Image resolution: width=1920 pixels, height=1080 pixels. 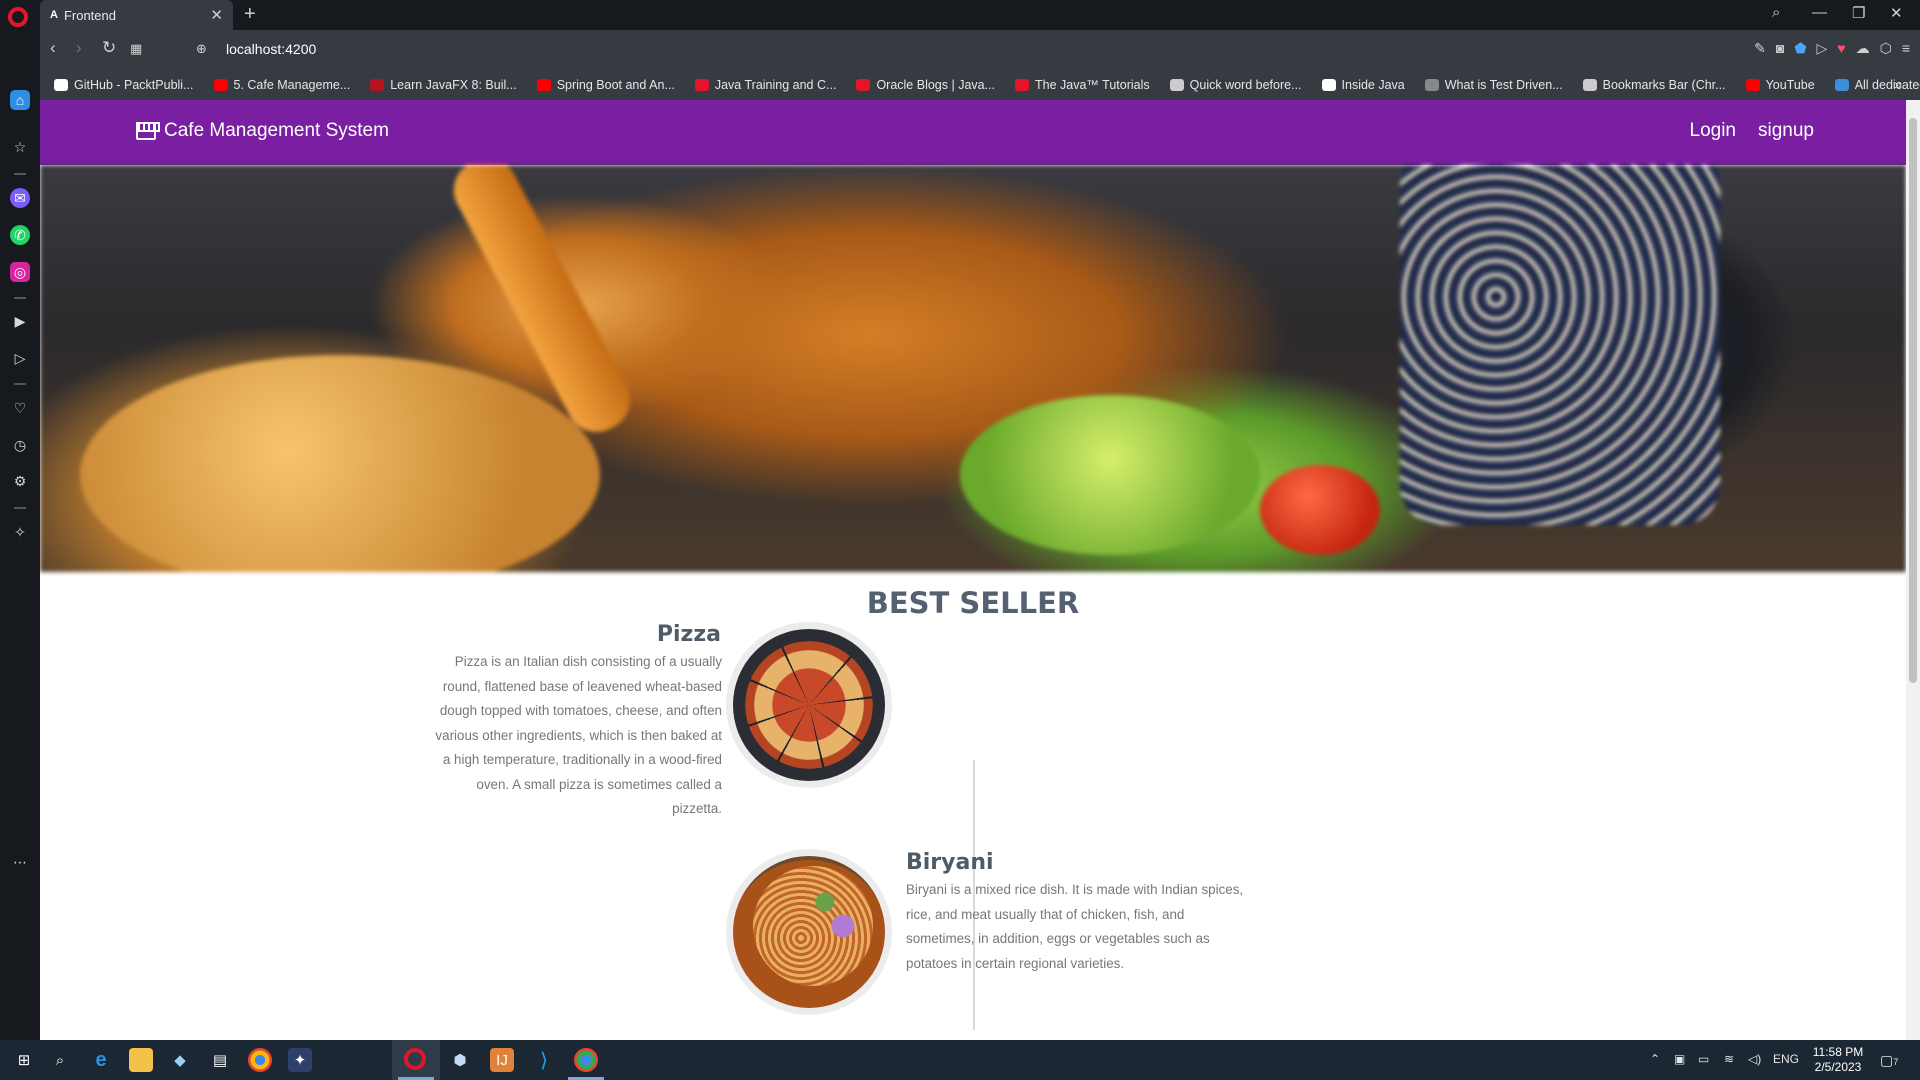 I want to click on biryani-image, so click(x=809, y=932).